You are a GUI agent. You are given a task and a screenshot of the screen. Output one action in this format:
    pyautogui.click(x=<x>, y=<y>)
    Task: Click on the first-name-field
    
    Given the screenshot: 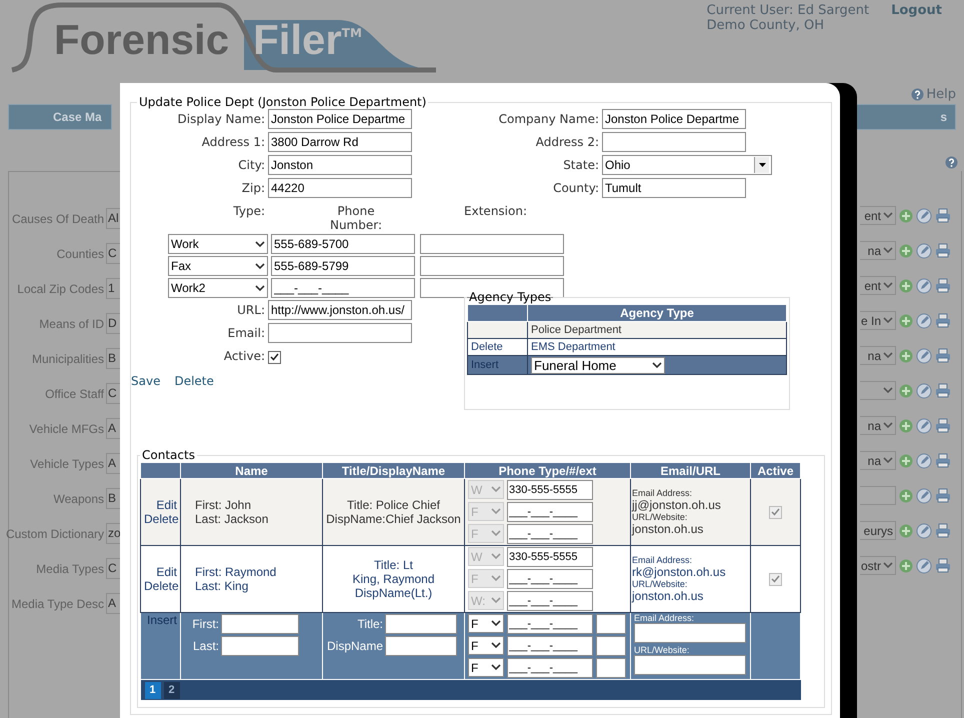 What is the action you would take?
    pyautogui.click(x=260, y=624)
    